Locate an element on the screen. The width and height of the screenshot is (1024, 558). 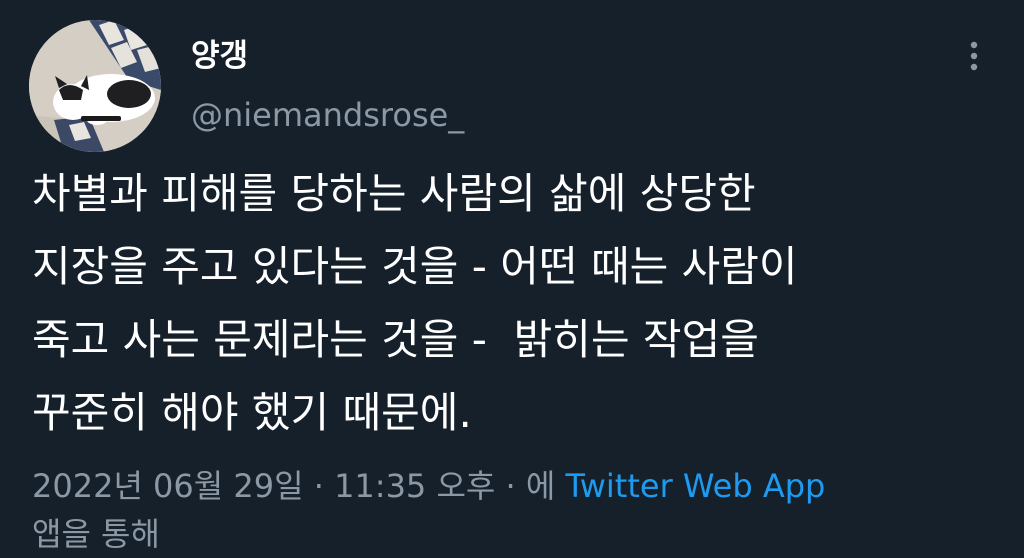
author-display-name: 양갱 is located at coordinates (219, 56).